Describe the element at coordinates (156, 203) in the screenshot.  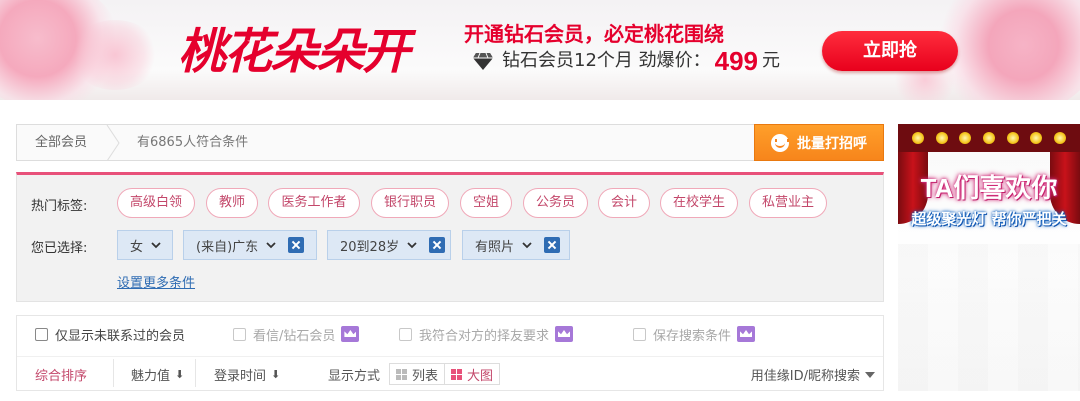
I see `hot-tag: 高级白领` at that location.